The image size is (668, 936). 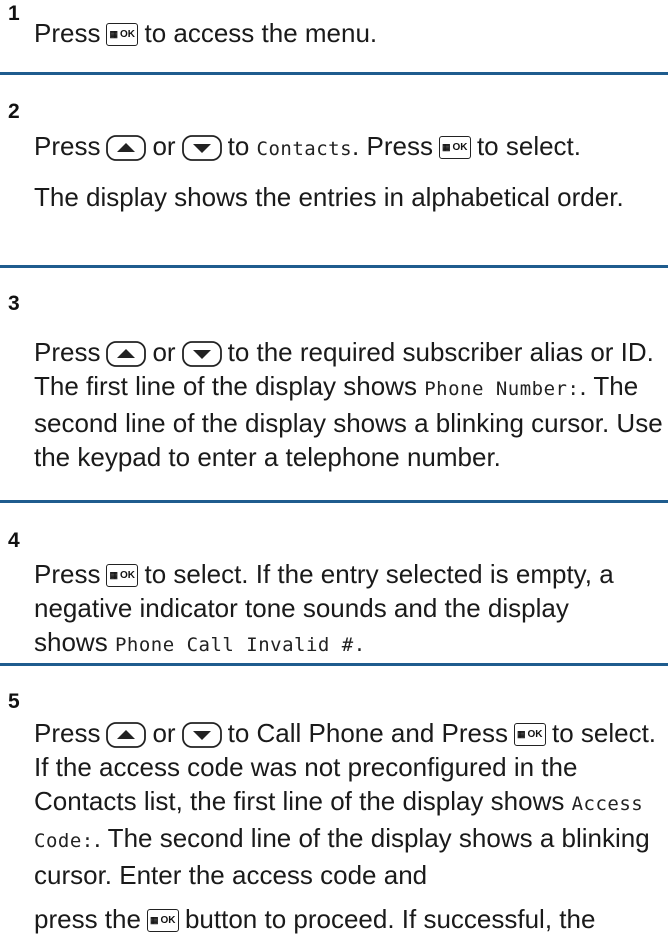 I want to click on step-number: 1, so click(x=14, y=13).